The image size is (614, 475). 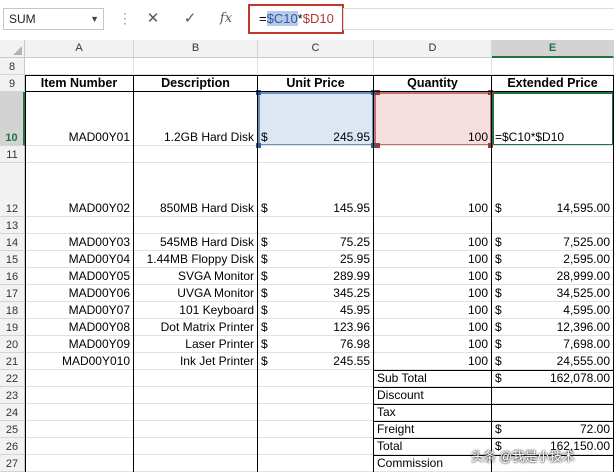 What do you see at coordinates (433, 344) in the screenshot?
I see `cell-d20: 100` at bounding box center [433, 344].